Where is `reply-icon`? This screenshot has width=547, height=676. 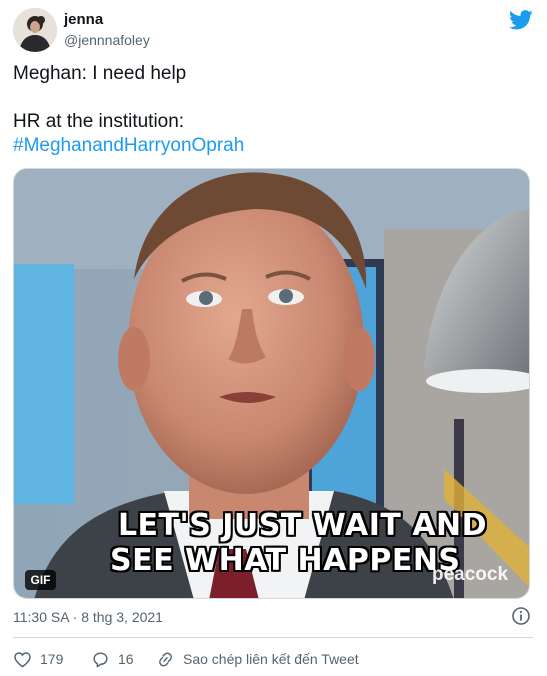
reply-icon is located at coordinates (100, 659).